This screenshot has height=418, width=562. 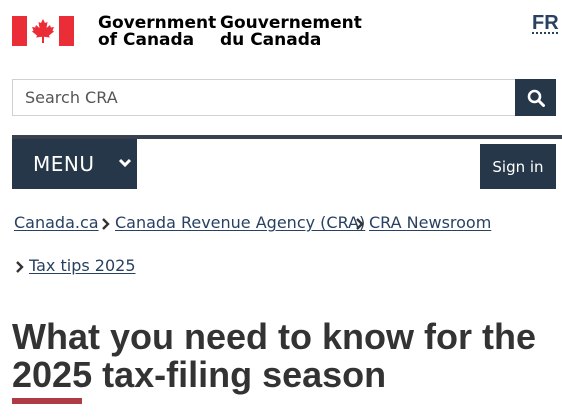 What do you see at coordinates (240, 222) in the screenshot?
I see `breadcrumb-link-cra: Canada Revenue Agency (CRA)` at bounding box center [240, 222].